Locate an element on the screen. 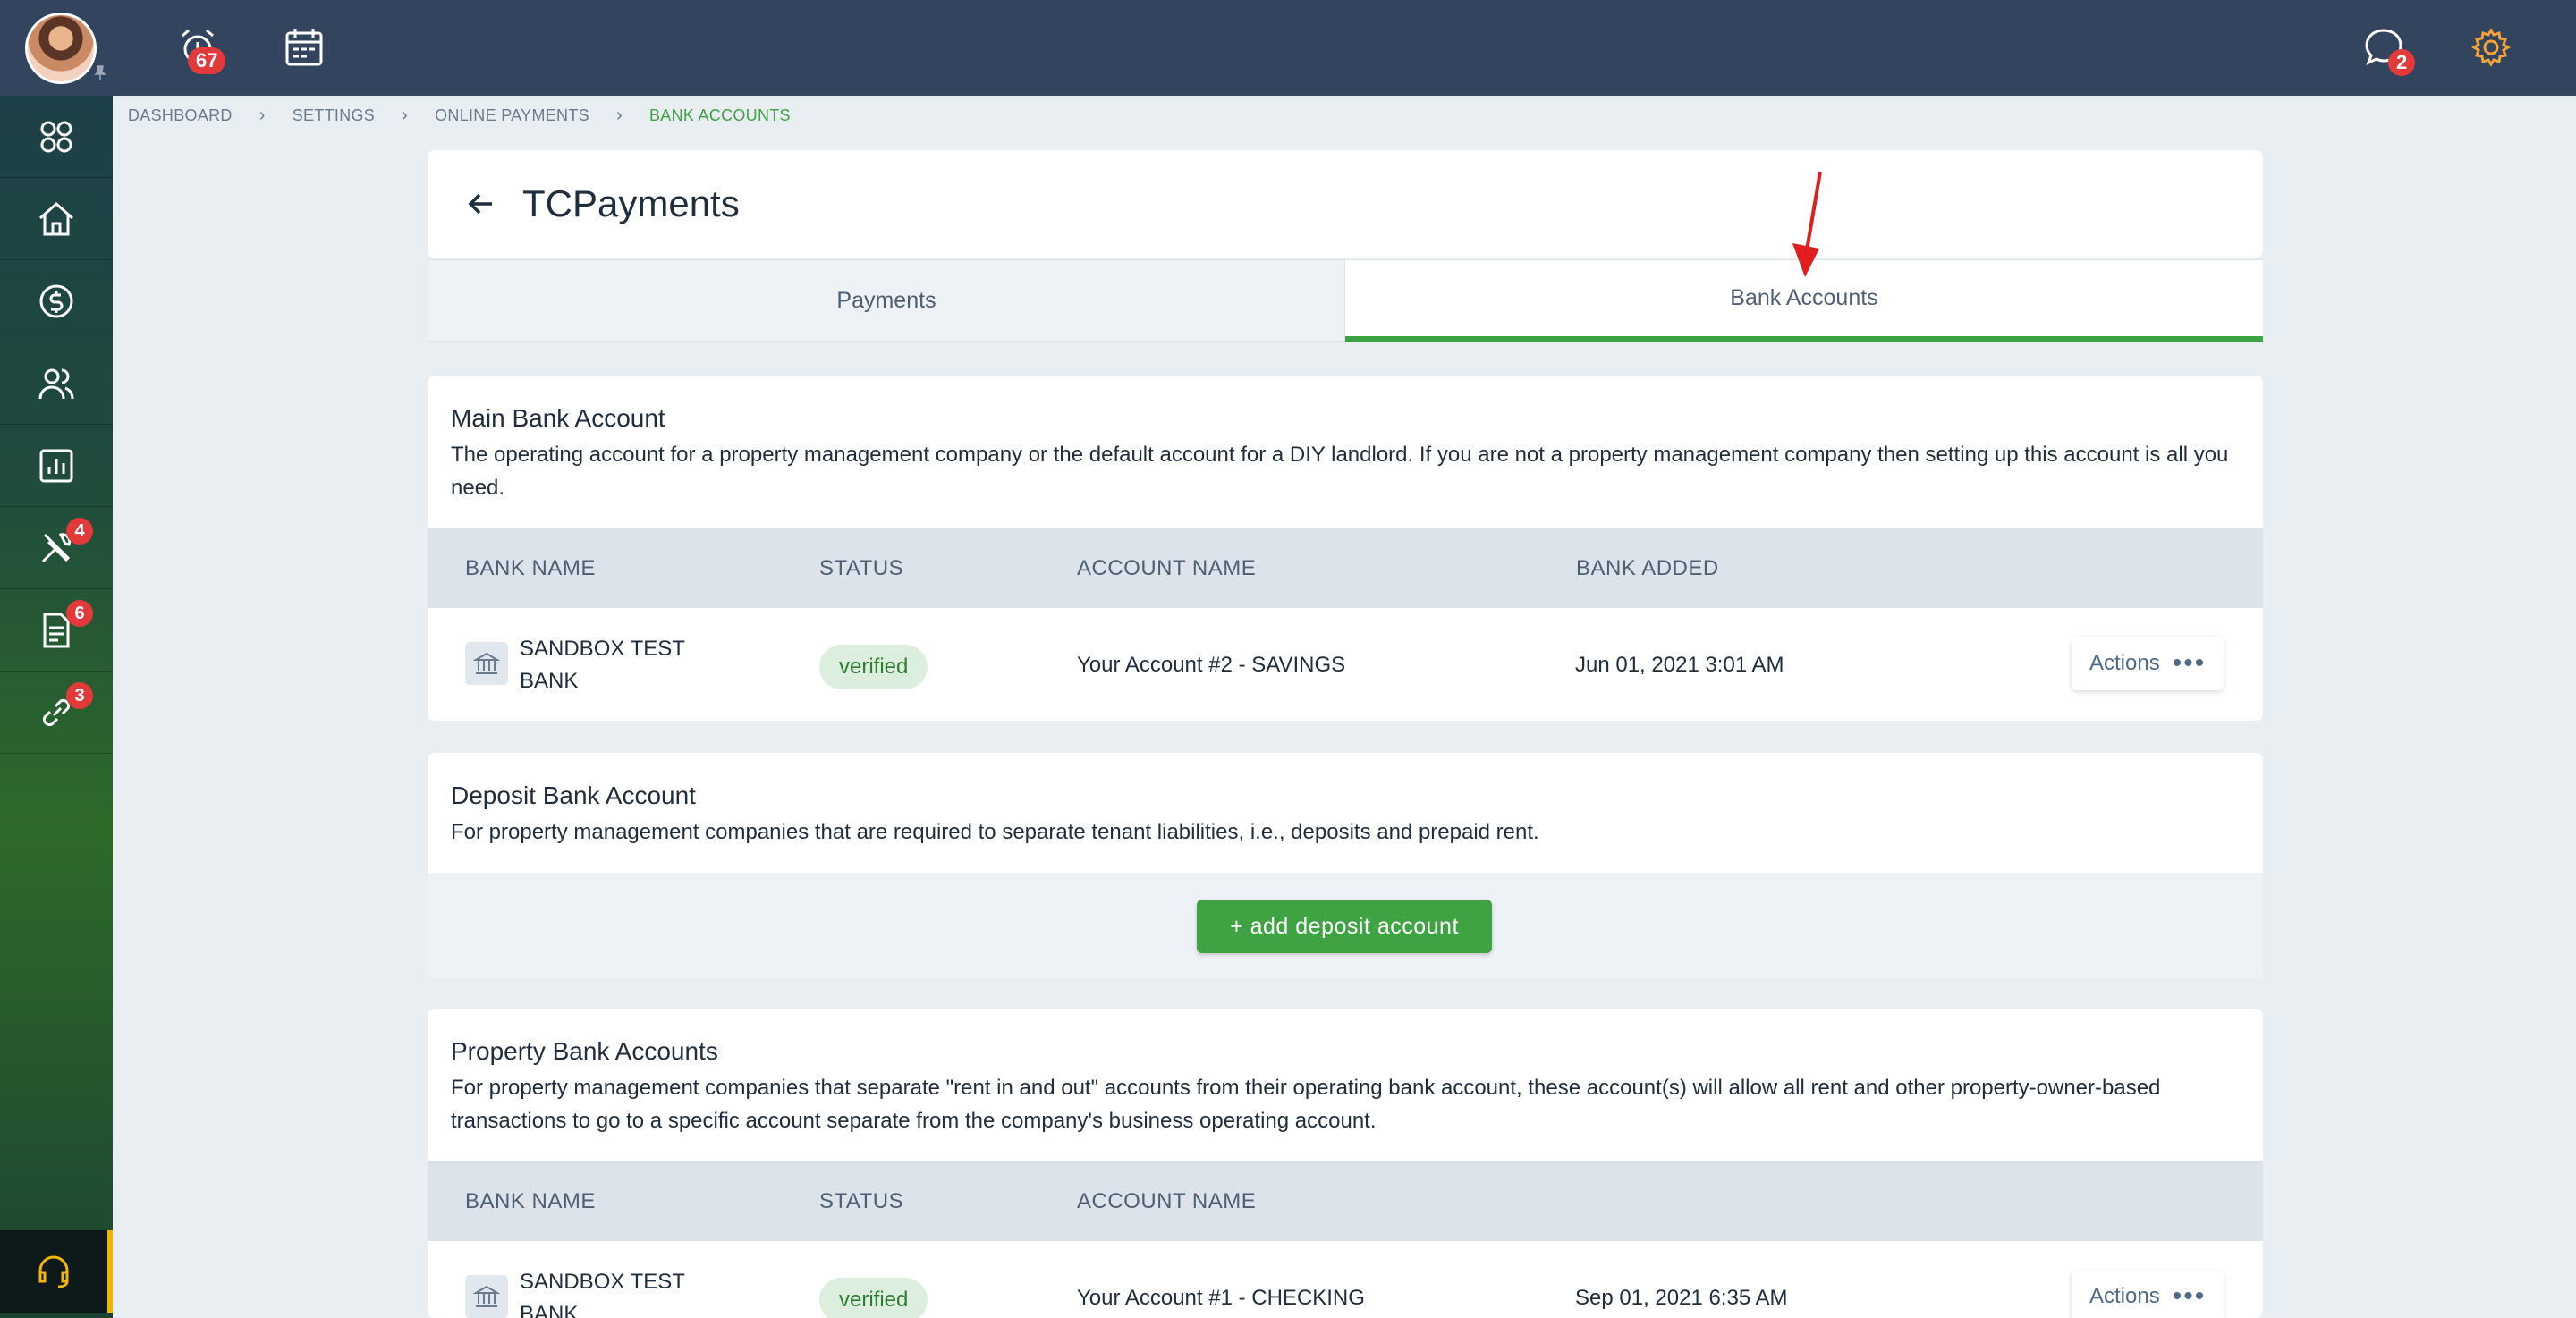 The image size is (2576, 1318). deposit-action-bar: + add deposit account is located at coordinates (1345, 926).